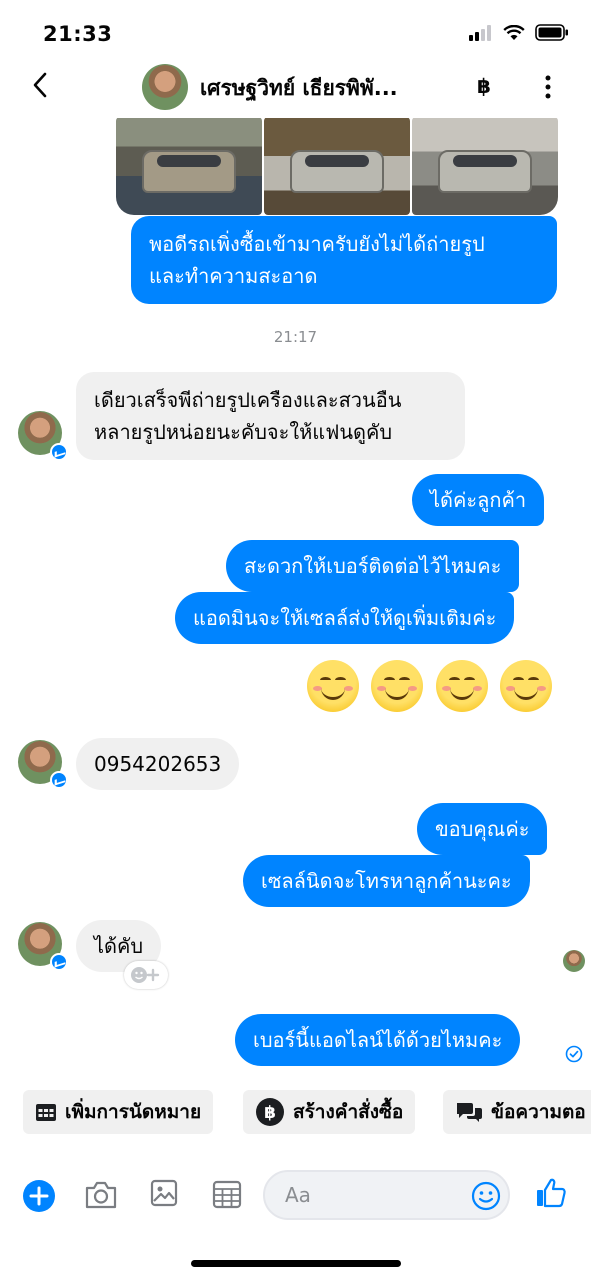 The image size is (591, 1280). What do you see at coordinates (78, 34) in the screenshot?
I see `status-time: 21:33` at bounding box center [78, 34].